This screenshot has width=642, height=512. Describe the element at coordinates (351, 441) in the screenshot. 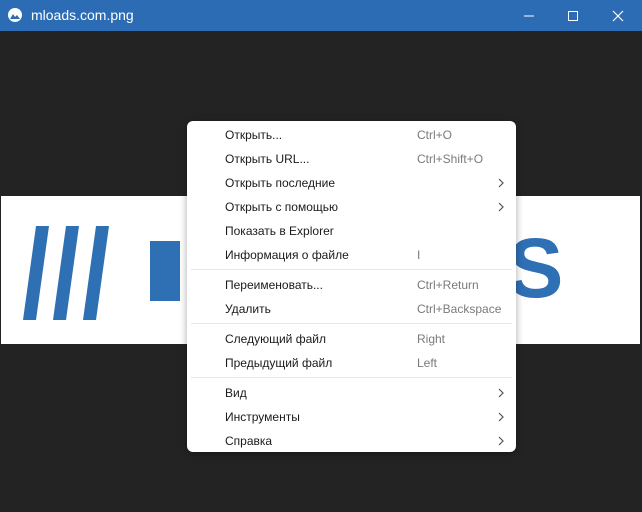

I see `menu-item: Справка` at that location.